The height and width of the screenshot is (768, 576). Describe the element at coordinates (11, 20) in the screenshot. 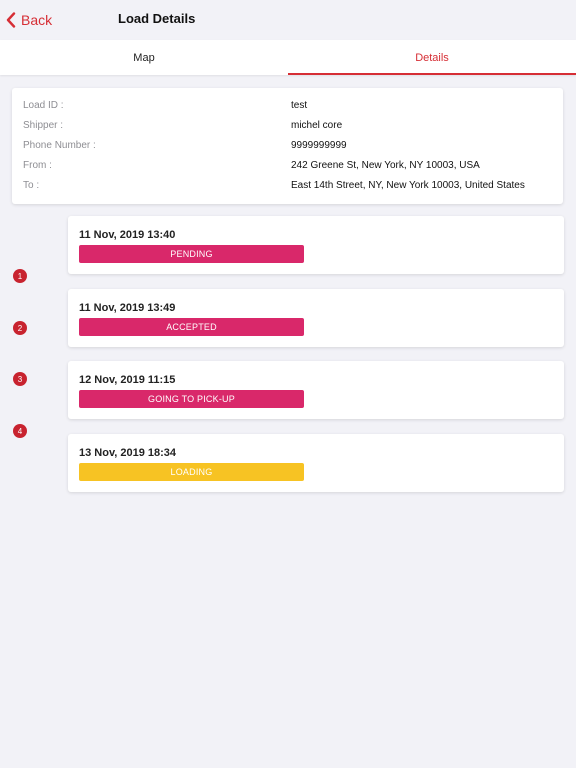

I see `chevron-left-icon` at that location.